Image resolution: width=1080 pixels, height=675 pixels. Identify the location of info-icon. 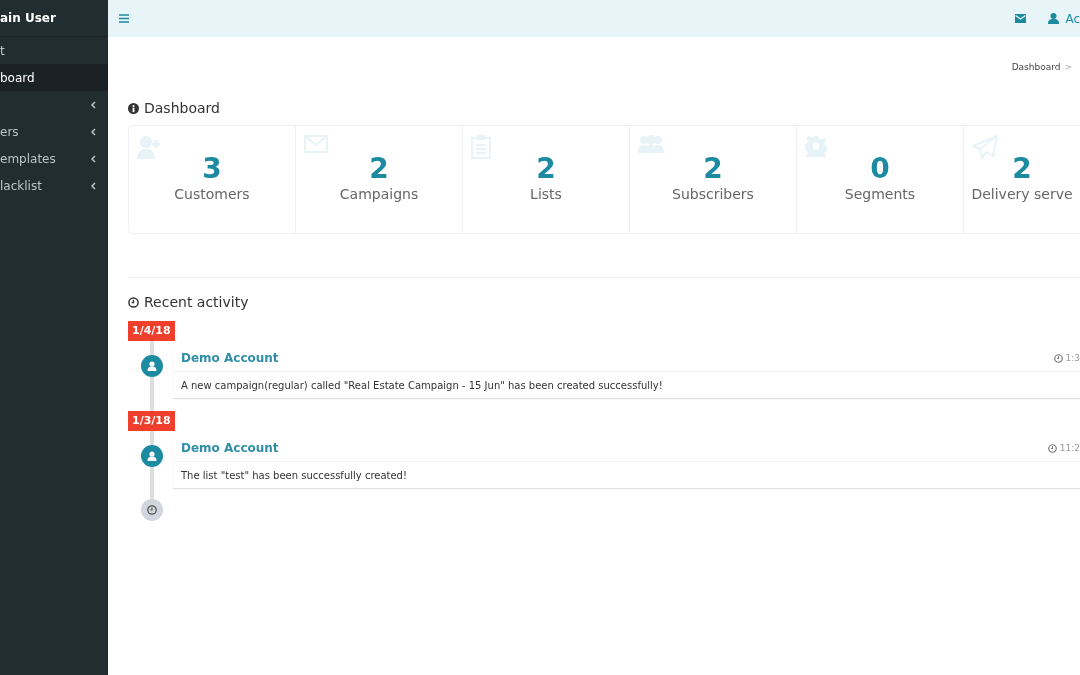
(133, 108).